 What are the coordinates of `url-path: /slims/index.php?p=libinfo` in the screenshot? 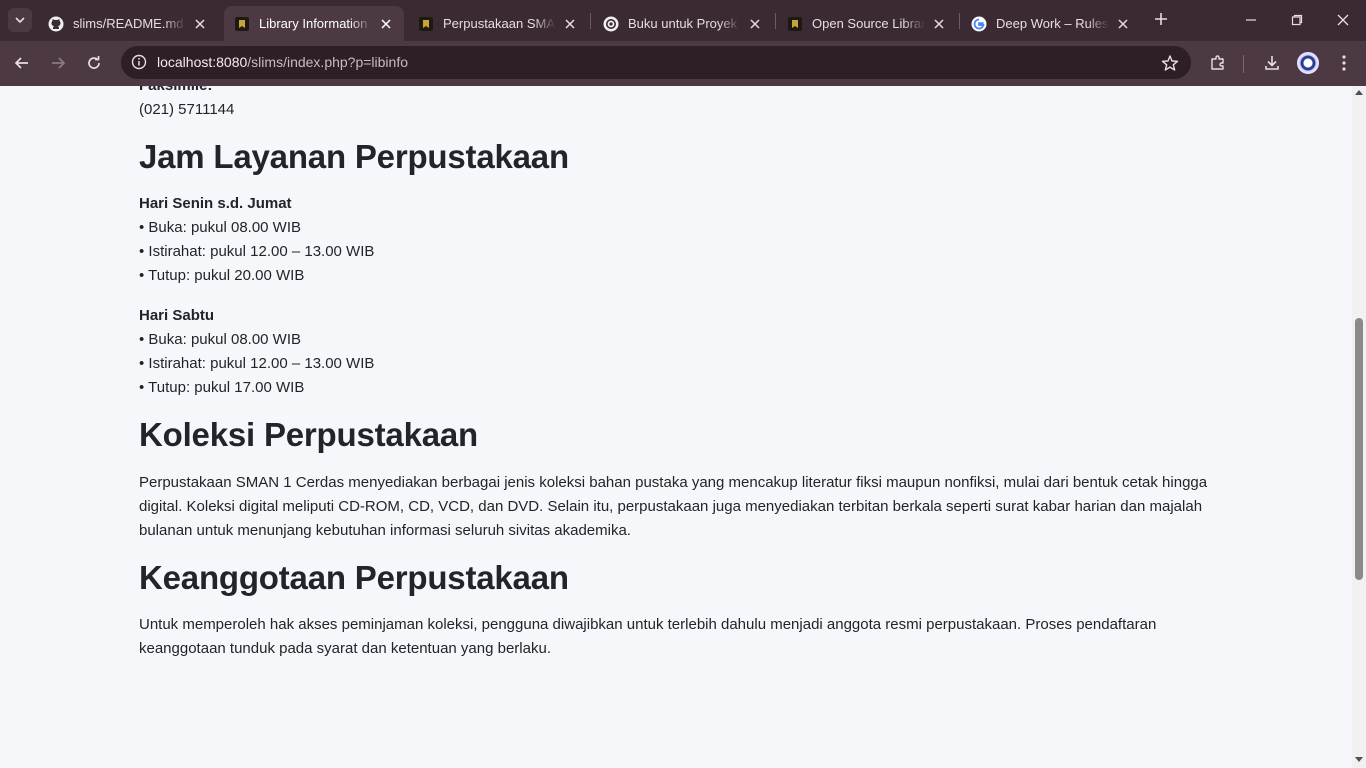 It's located at (328, 62).